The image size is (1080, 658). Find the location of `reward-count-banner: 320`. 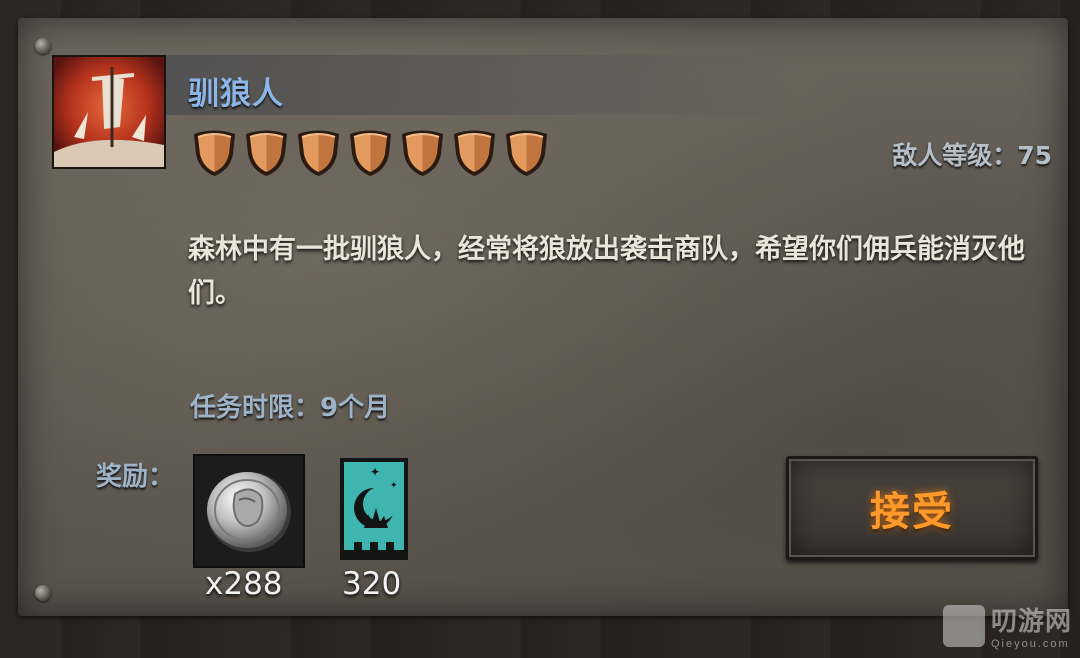

reward-count-banner: 320 is located at coordinates (372, 584).